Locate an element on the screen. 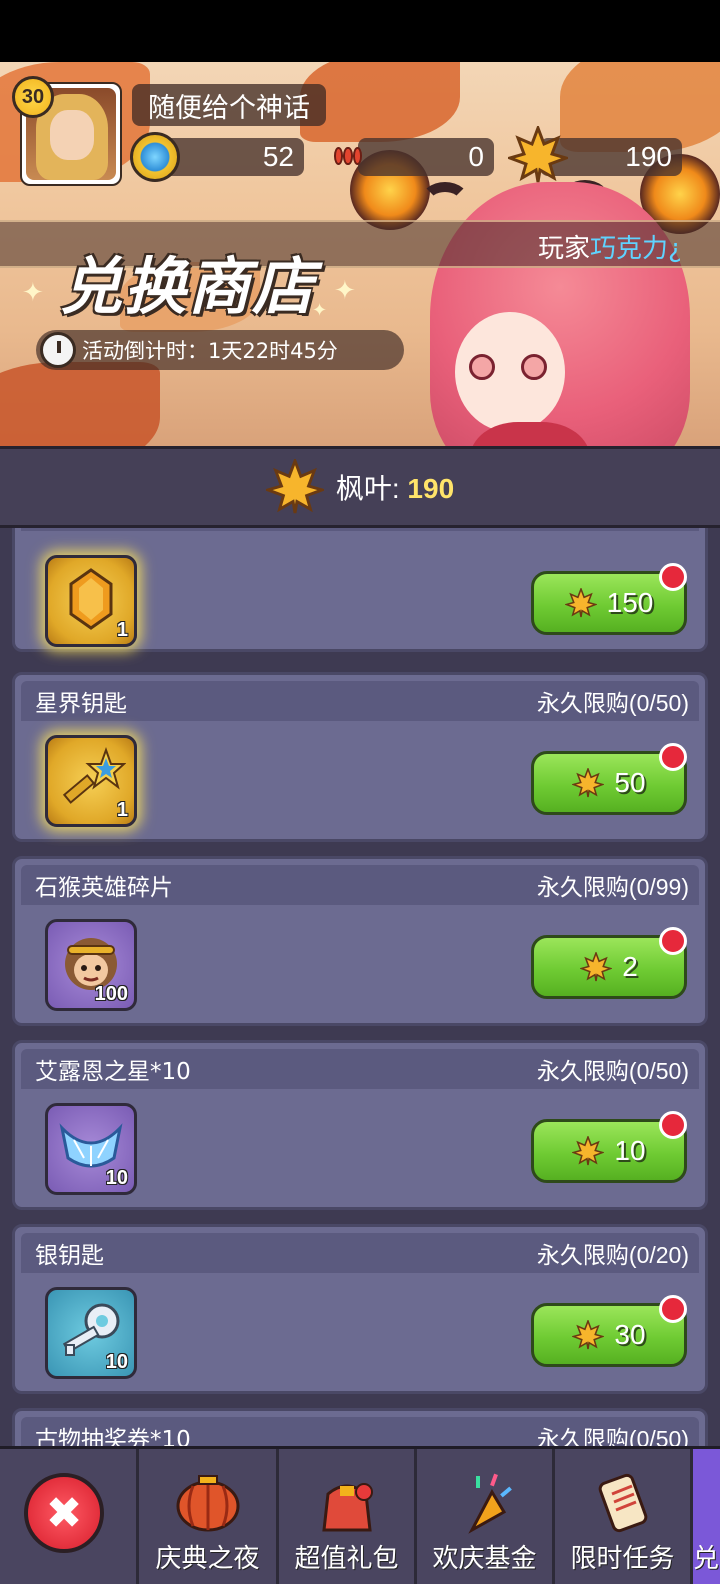 The width and height of the screenshot is (720, 1584). scroll-icon is located at coordinates (623, 1503).